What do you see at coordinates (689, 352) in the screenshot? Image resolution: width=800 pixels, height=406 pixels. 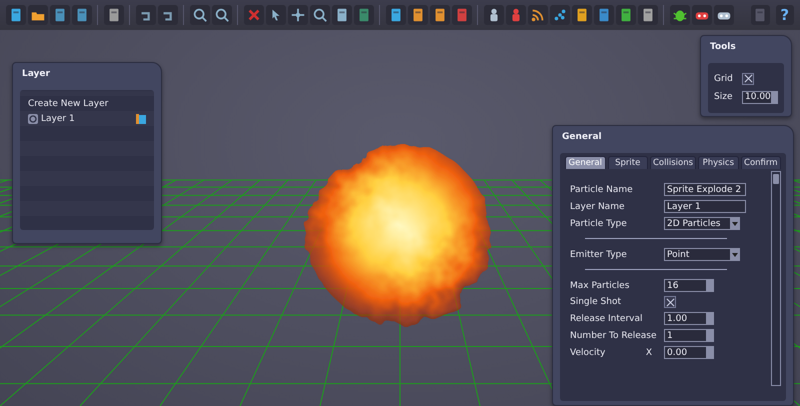 I see `spin-field: 0.00` at bounding box center [689, 352].